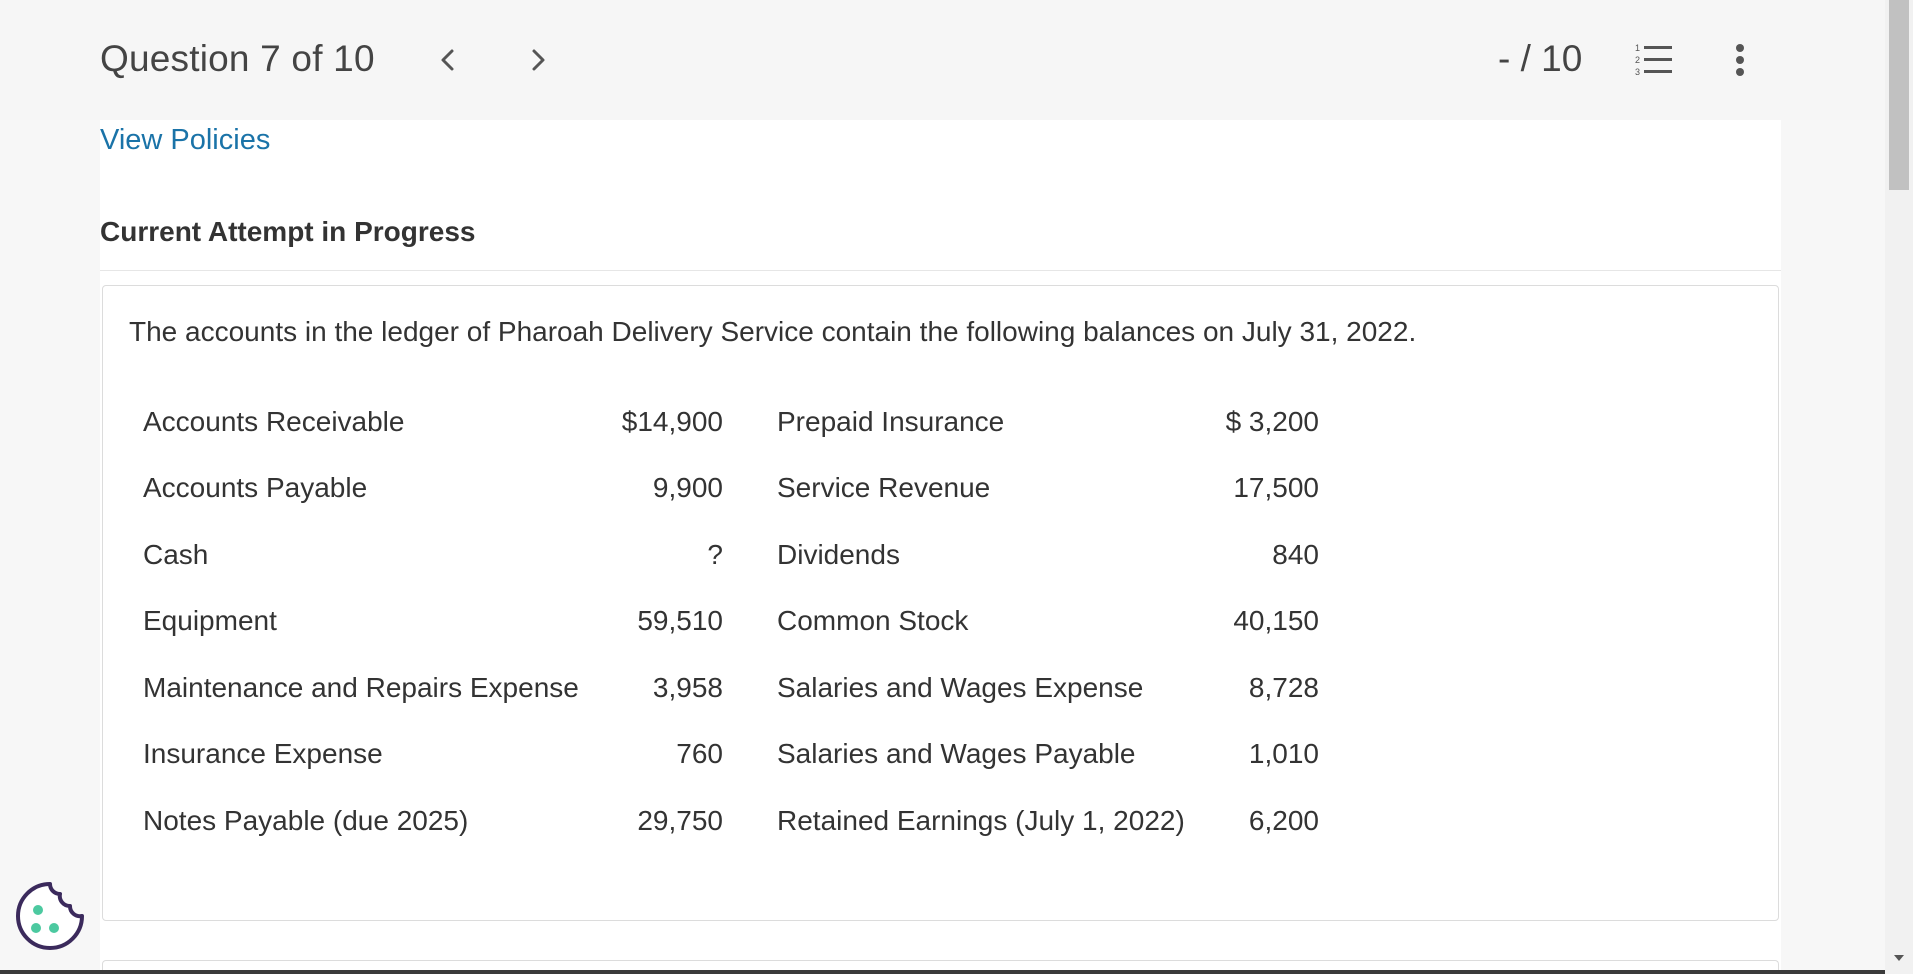 This screenshot has width=1913, height=974. Describe the element at coordinates (1283, 753) in the screenshot. I see `account-balance: 1,010` at that location.